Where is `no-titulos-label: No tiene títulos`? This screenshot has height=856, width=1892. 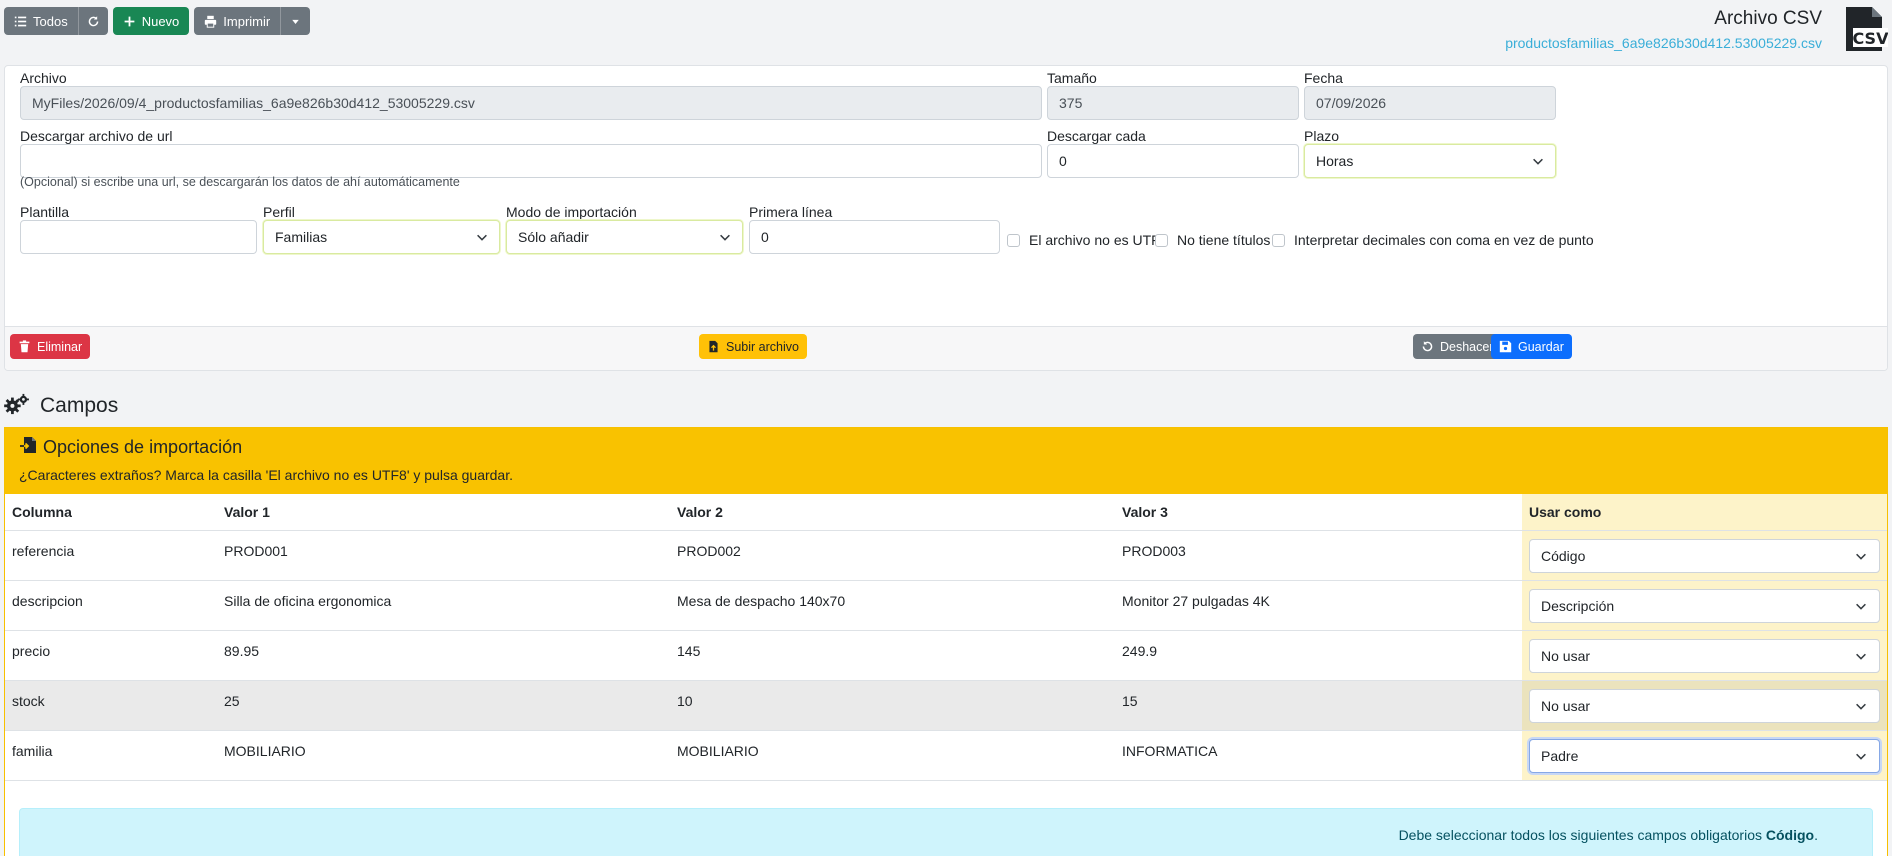 no-titulos-label: No tiene títulos is located at coordinates (1224, 240).